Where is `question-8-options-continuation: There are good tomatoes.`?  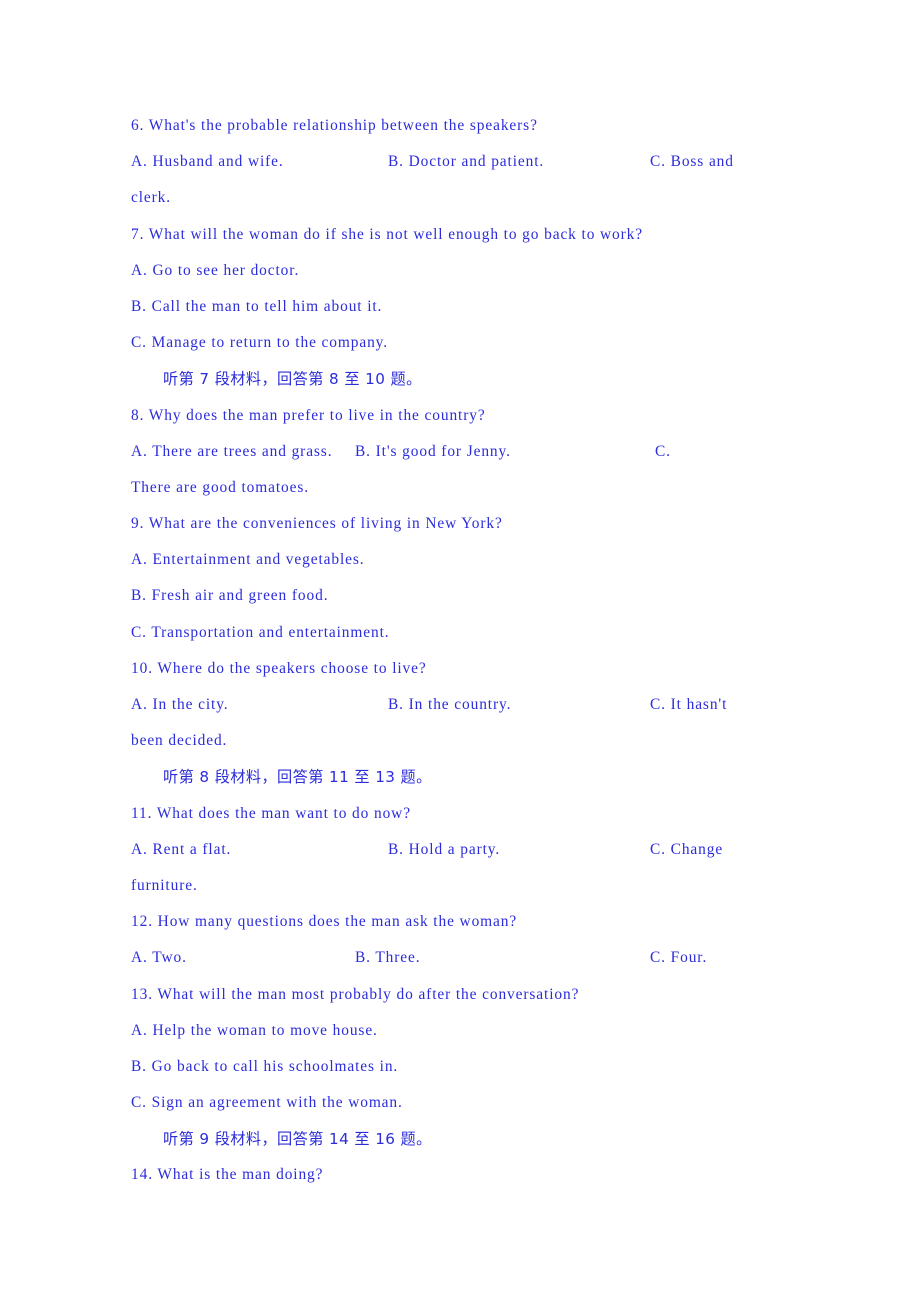
question-8-options-continuation: There are good tomatoes. is located at coordinates (220, 487).